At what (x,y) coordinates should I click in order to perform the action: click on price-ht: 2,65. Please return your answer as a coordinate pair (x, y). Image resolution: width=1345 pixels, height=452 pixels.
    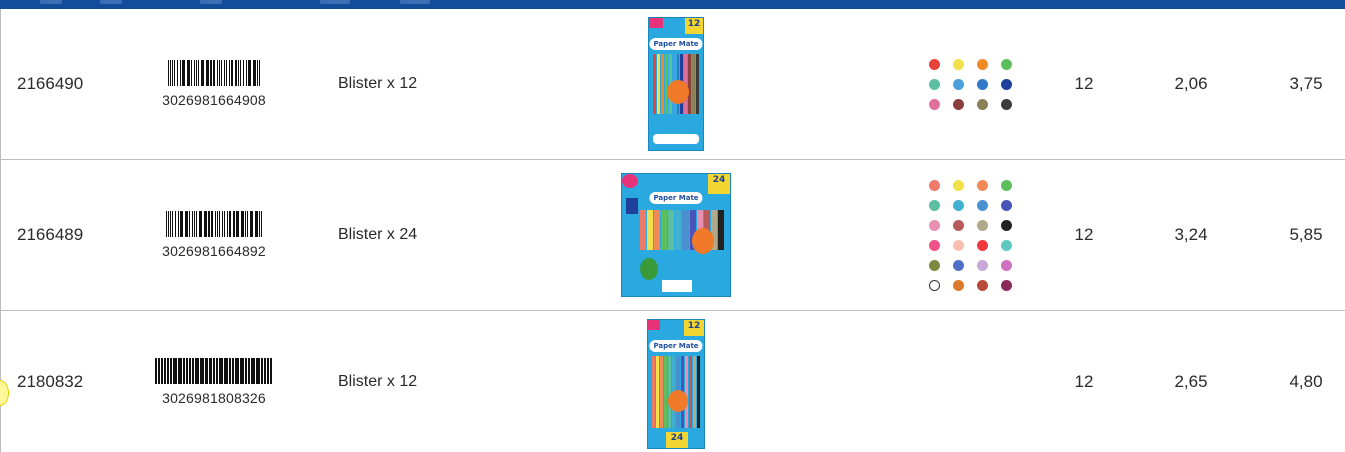
    Looking at the image, I should click on (1191, 381).